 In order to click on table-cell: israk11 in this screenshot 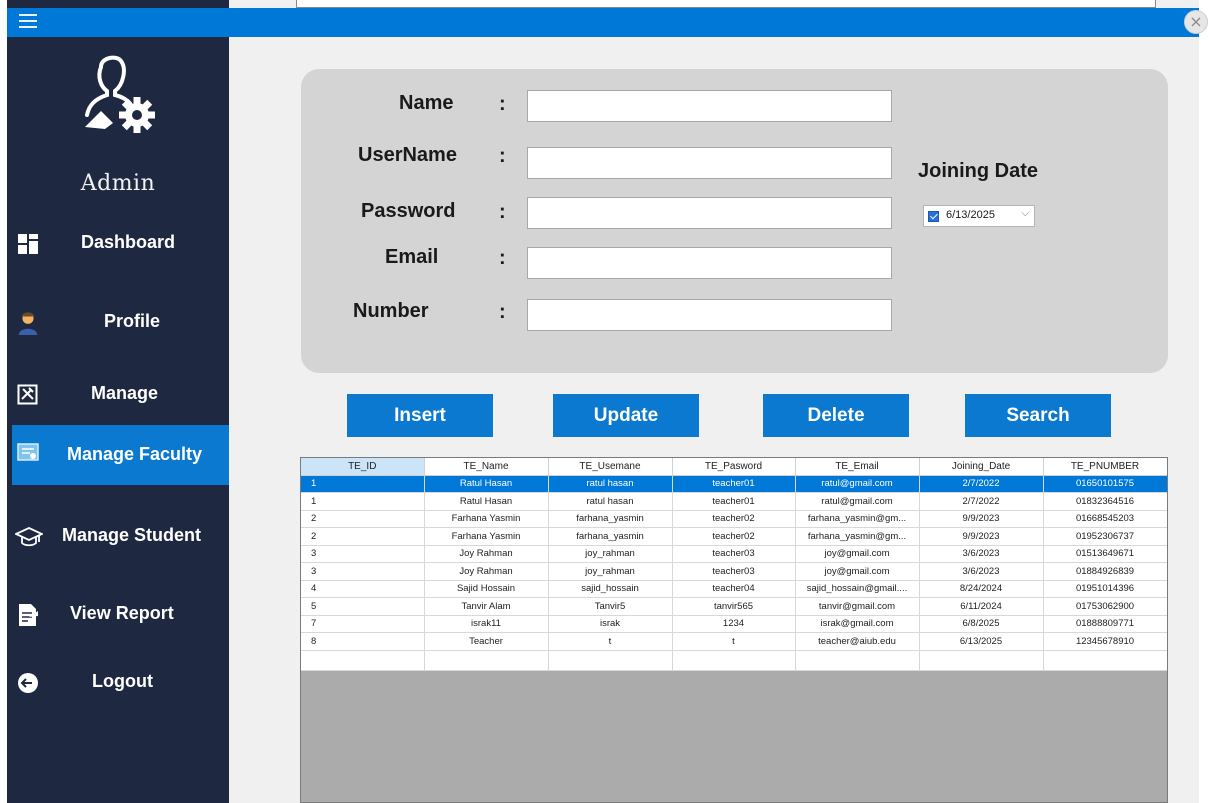, I will do `click(486, 624)`.